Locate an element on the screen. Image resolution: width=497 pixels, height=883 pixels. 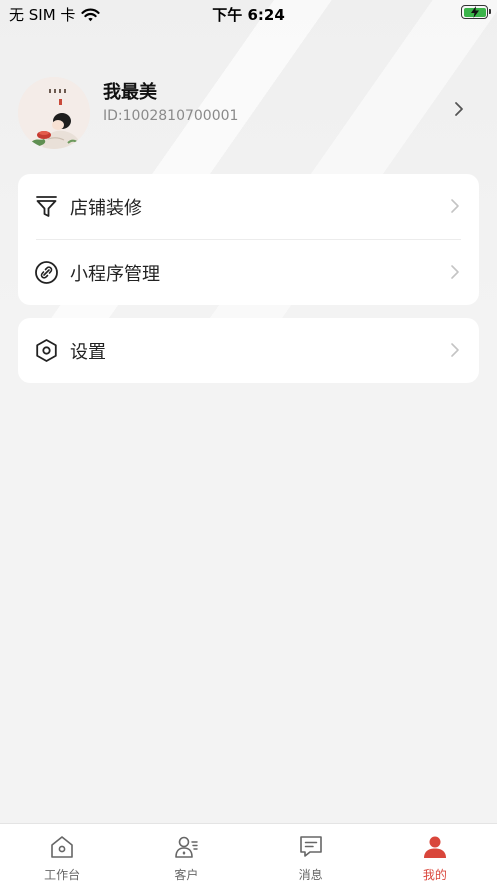
tab-label: 客户 is located at coordinates (186, 875).